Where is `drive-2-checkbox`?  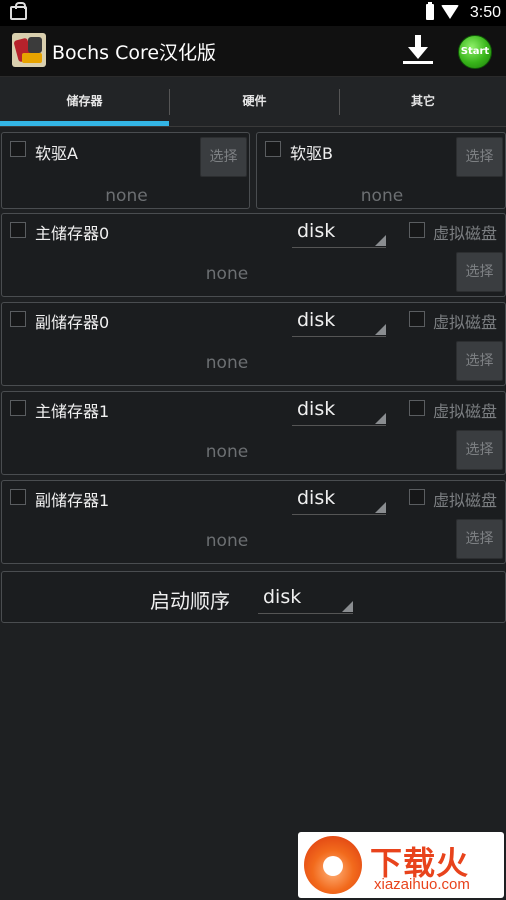 drive-2-checkbox is located at coordinates (18, 408).